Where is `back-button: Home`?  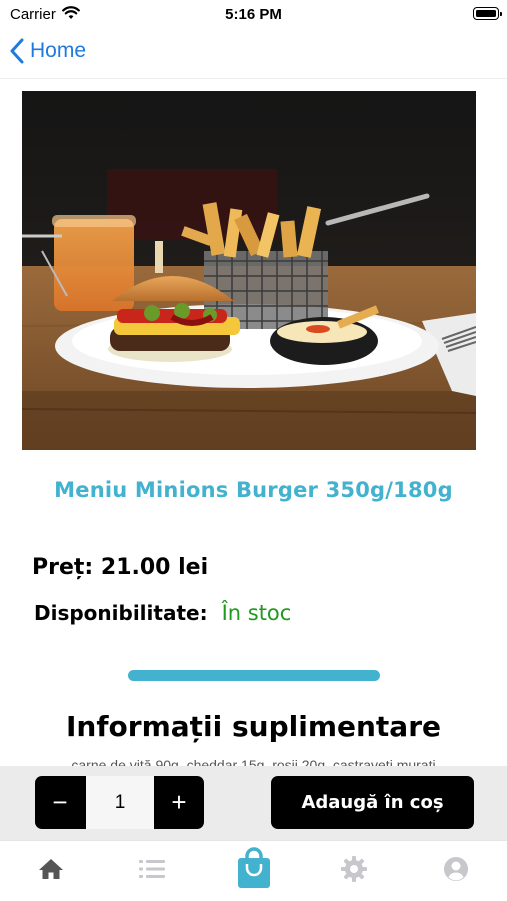
back-button: Home is located at coordinates (48, 51).